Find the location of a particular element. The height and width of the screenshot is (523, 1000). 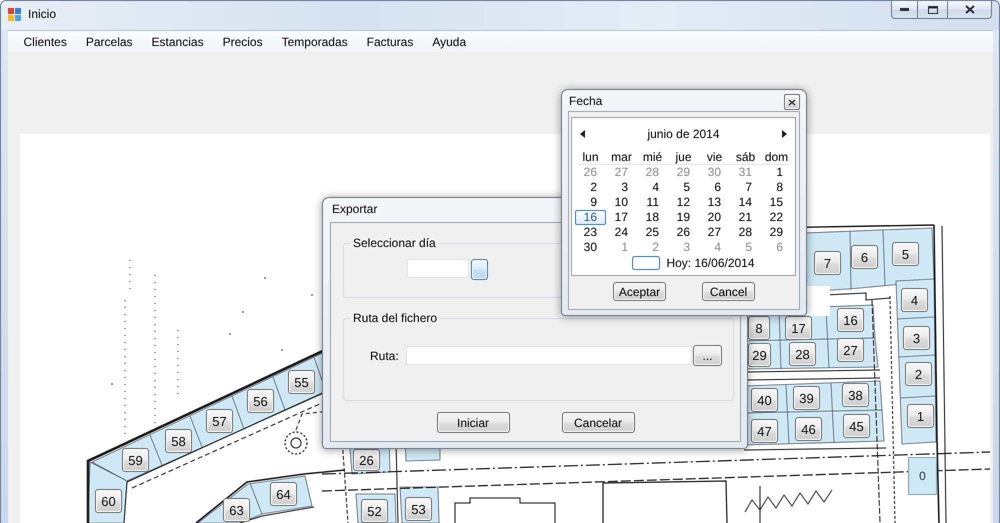

parcel-button: 7 is located at coordinates (827, 263).